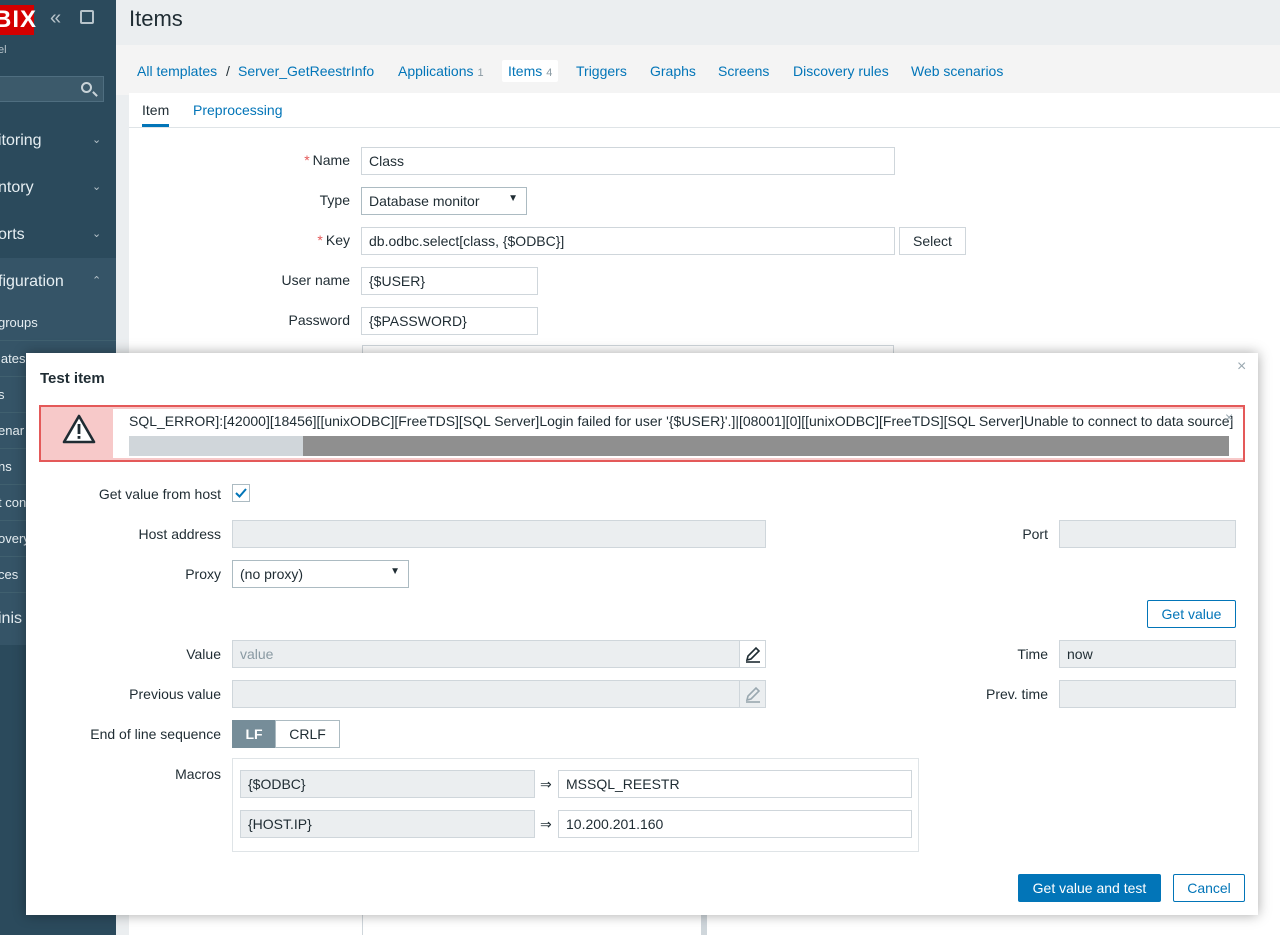 The width and height of the screenshot is (1280, 935). Describe the element at coordinates (1147, 694) in the screenshot. I see `prev-time-input` at that location.